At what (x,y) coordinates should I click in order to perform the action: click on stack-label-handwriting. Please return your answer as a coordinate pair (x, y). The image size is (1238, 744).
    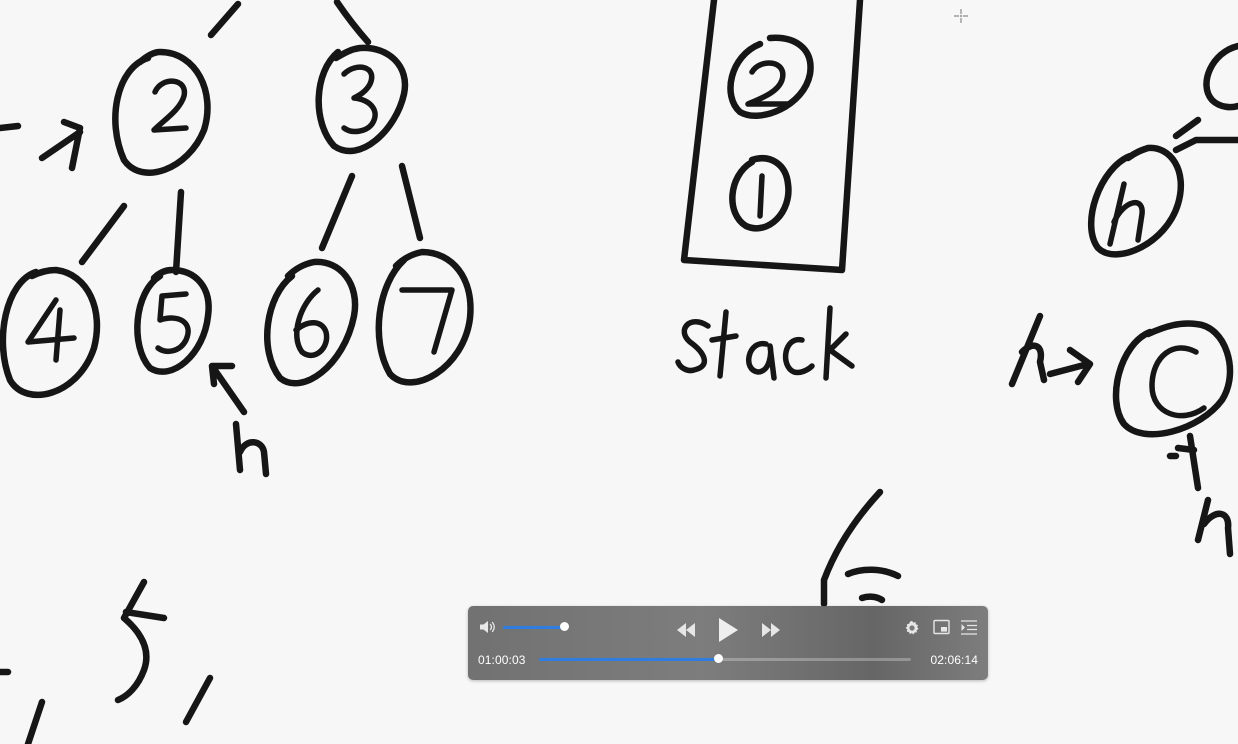
    Looking at the image, I should click on (765, 343).